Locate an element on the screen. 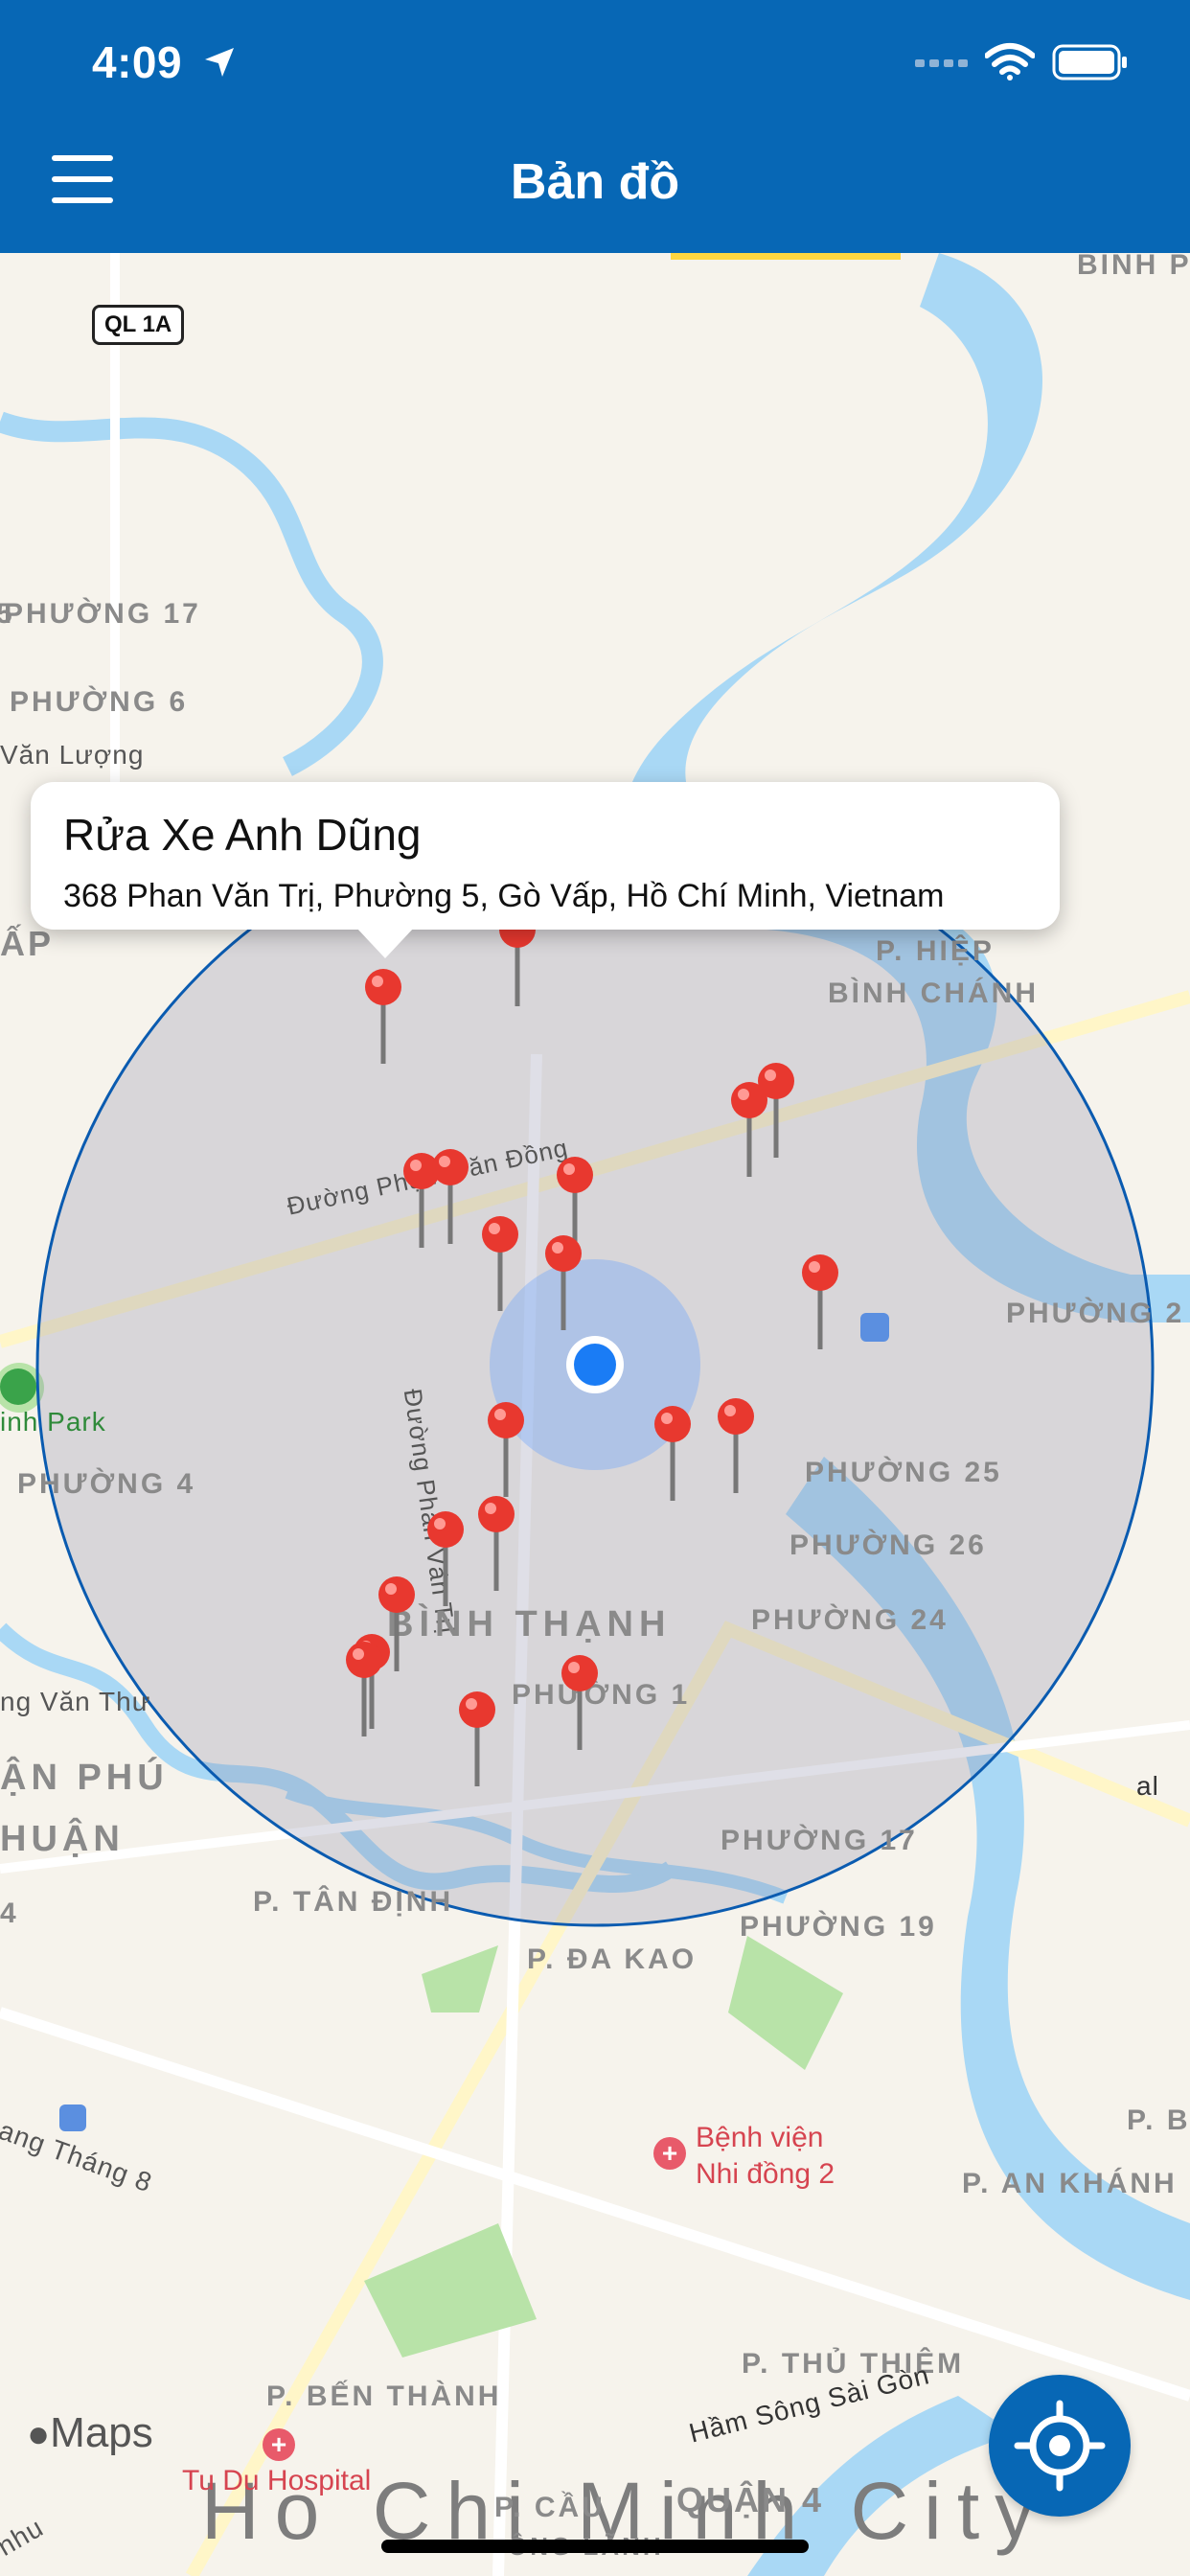  nav-bar: 4:09 Bản đồ is located at coordinates (595, 126).